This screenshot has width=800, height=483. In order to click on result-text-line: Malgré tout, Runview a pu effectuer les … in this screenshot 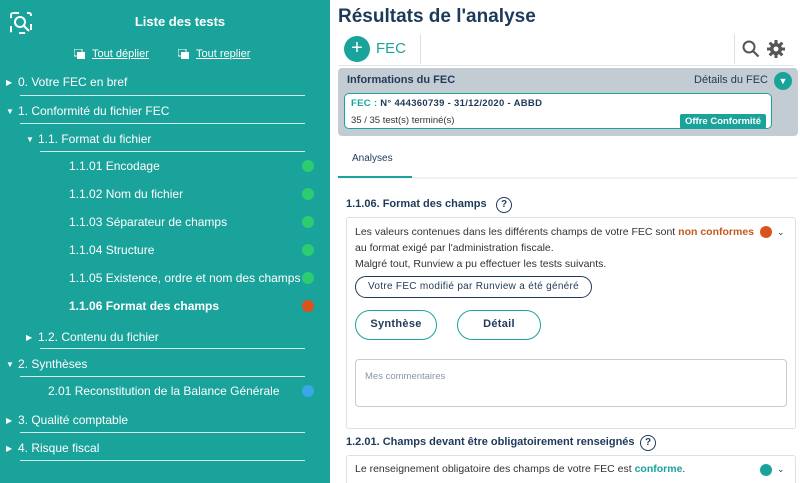, I will do `click(481, 264)`.